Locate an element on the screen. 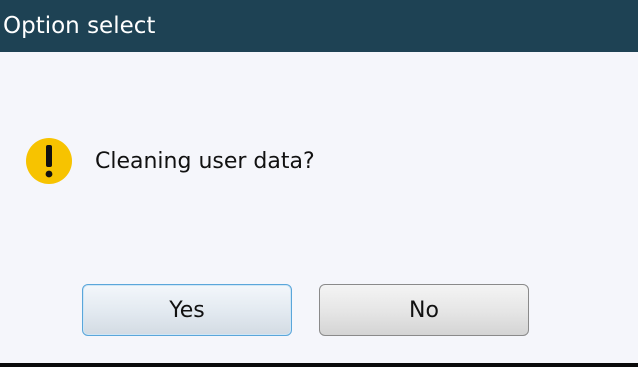  yes-button: Yes is located at coordinates (187, 310).